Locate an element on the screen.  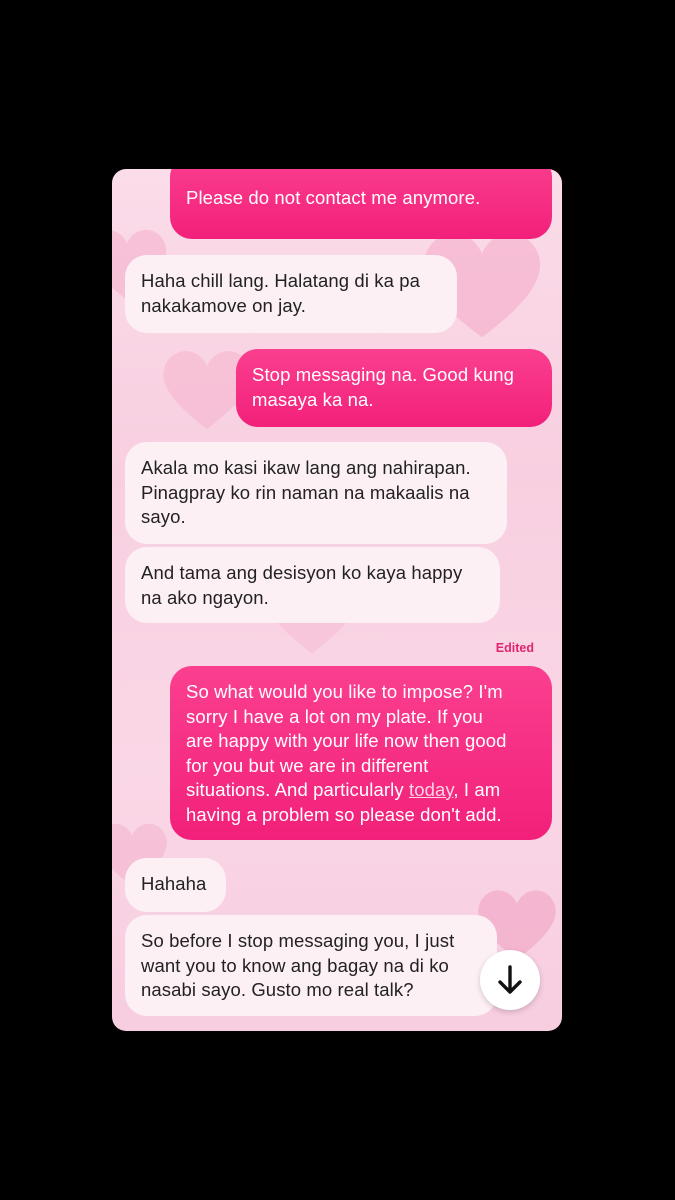
message-text: having a problem so please don't add. is located at coordinates (344, 814).